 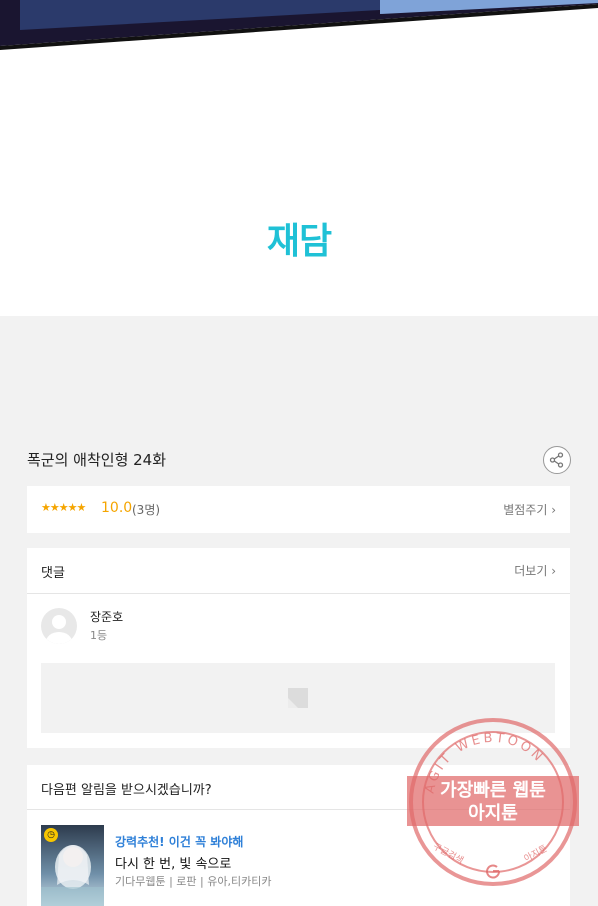 What do you see at coordinates (51, 835) in the screenshot?
I see `clock-icon: ◷` at bounding box center [51, 835].